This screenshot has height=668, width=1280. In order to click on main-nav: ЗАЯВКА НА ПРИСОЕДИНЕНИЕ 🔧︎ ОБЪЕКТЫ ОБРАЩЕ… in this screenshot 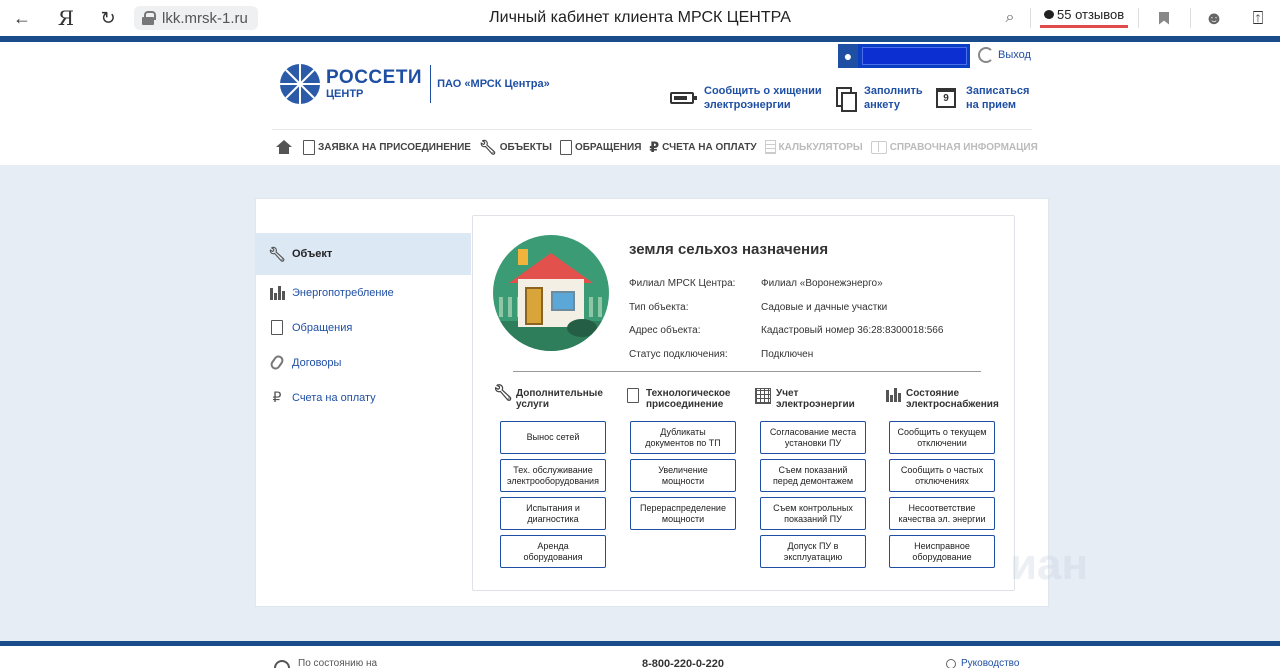, I will do `click(661, 147)`.